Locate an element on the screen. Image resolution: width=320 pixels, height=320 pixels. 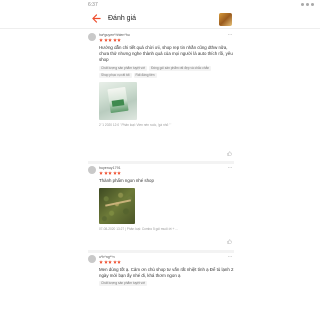
page-title: Đánh giá is located at coordinates (122, 18).